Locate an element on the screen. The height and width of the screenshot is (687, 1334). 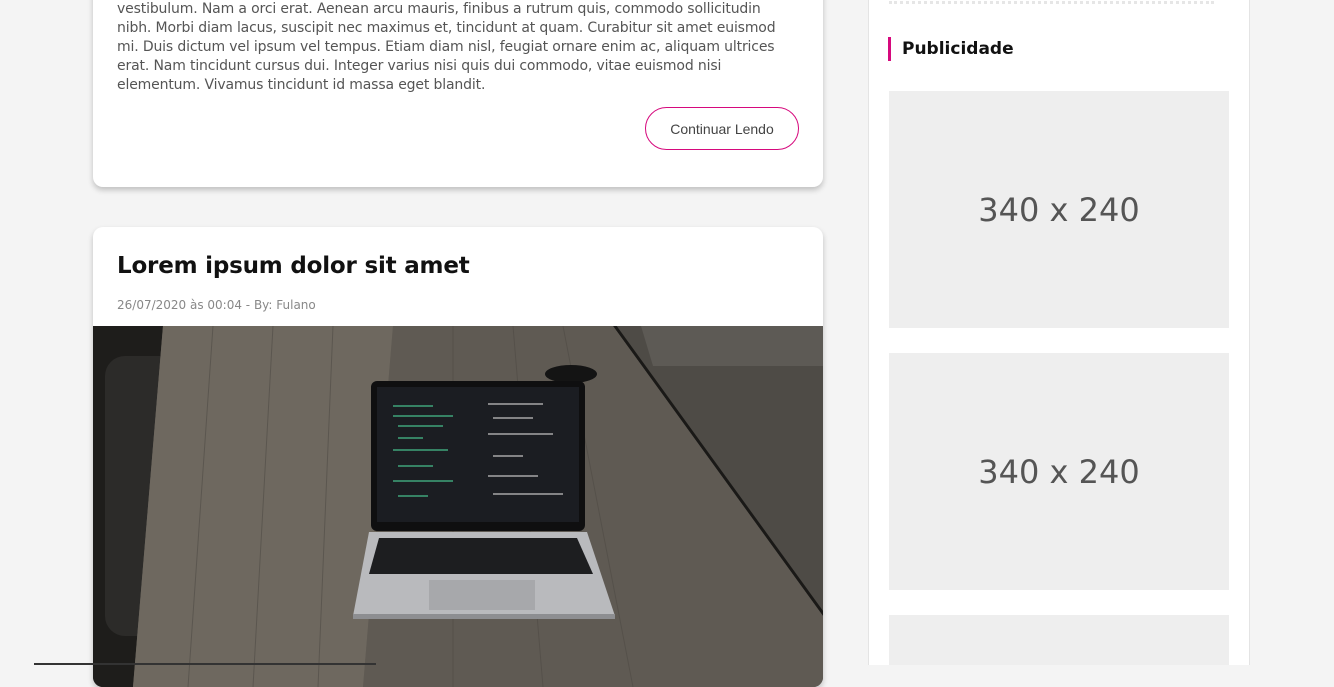
post-title: Lorem ipsum dolor sit amet is located at coordinates (293, 266).